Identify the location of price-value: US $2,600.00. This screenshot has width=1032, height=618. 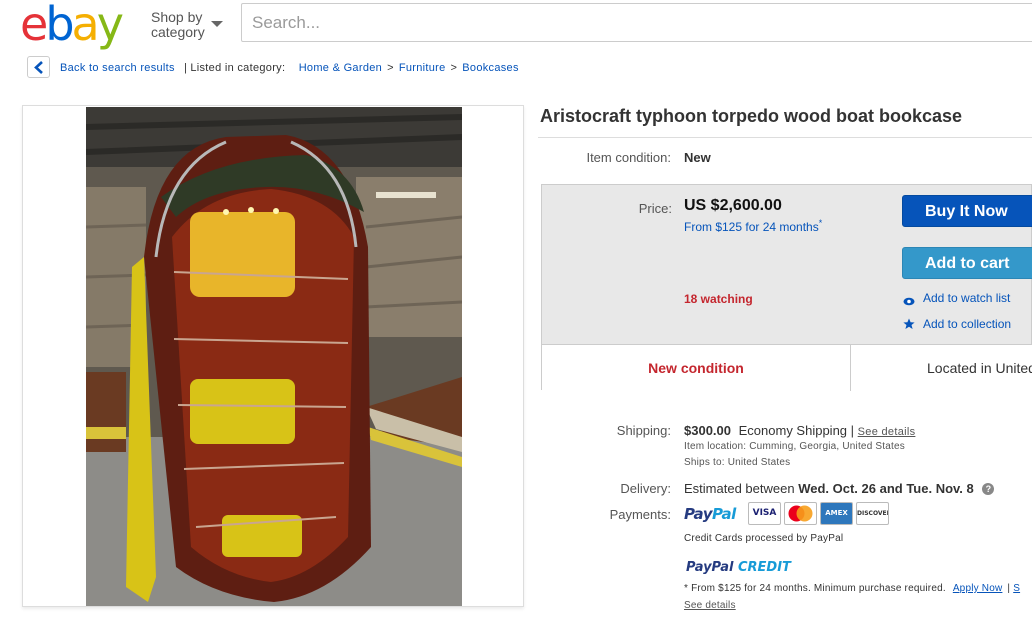
(733, 205).